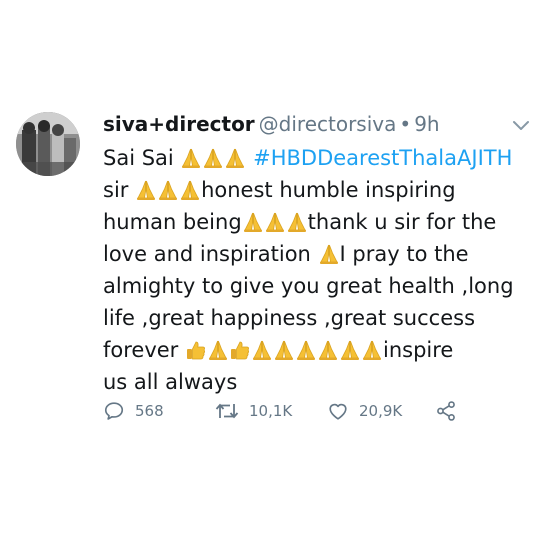  I want to click on like-button: 20,9K, so click(364, 411).